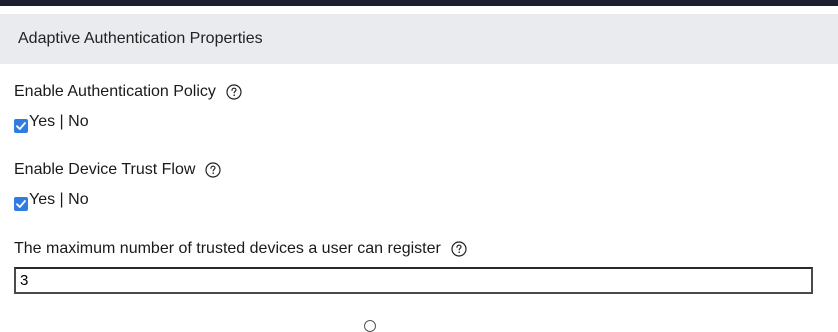 This screenshot has width=838, height=332. I want to click on device-trust-label: Enable Device Trust Flow, so click(105, 169).